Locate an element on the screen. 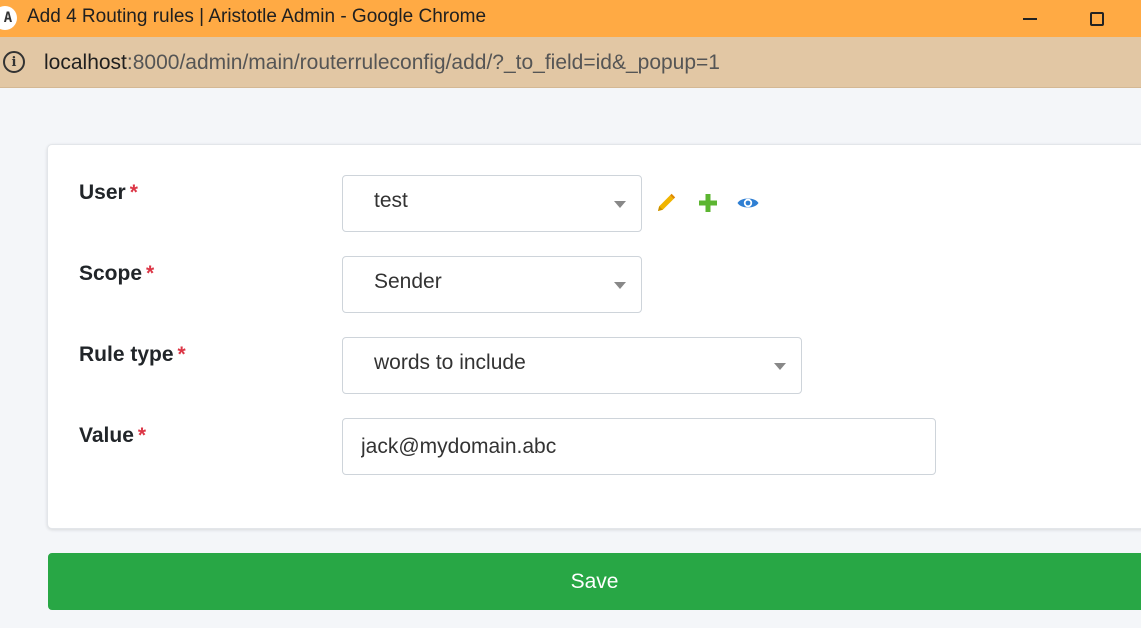  scope-row: Scope * Sender is located at coordinates (594, 286).